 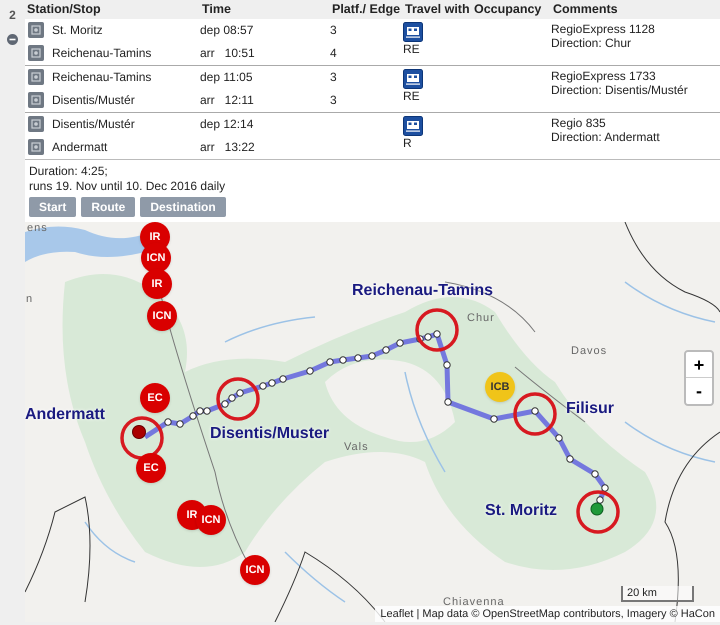 I want to click on zoom-in-button: +, so click(x=699, y=365).